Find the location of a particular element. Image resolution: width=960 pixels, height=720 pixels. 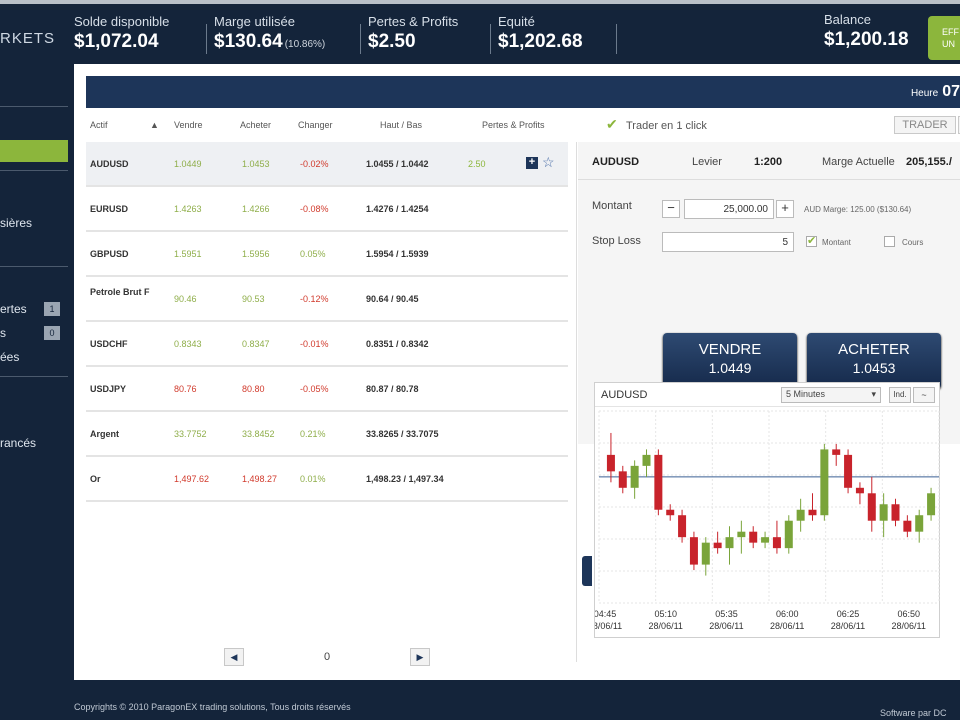

high-low: 33.8265 / 33.7075 is located at coordinates (402, 434).